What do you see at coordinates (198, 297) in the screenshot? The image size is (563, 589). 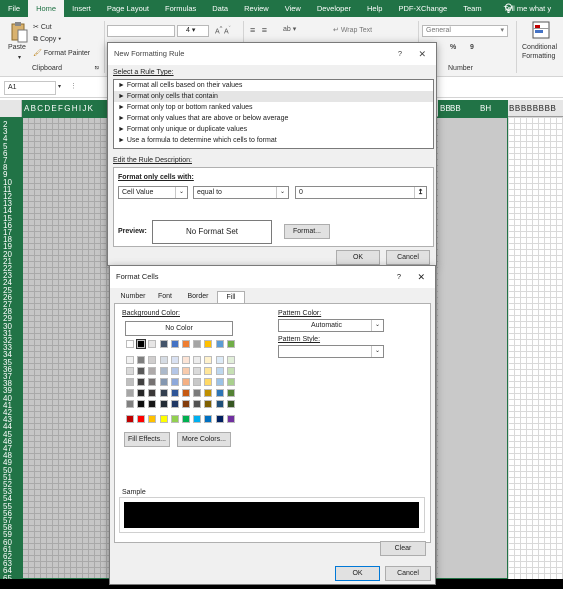 I see `tab-border: Border` at bounding box center [198, 297].